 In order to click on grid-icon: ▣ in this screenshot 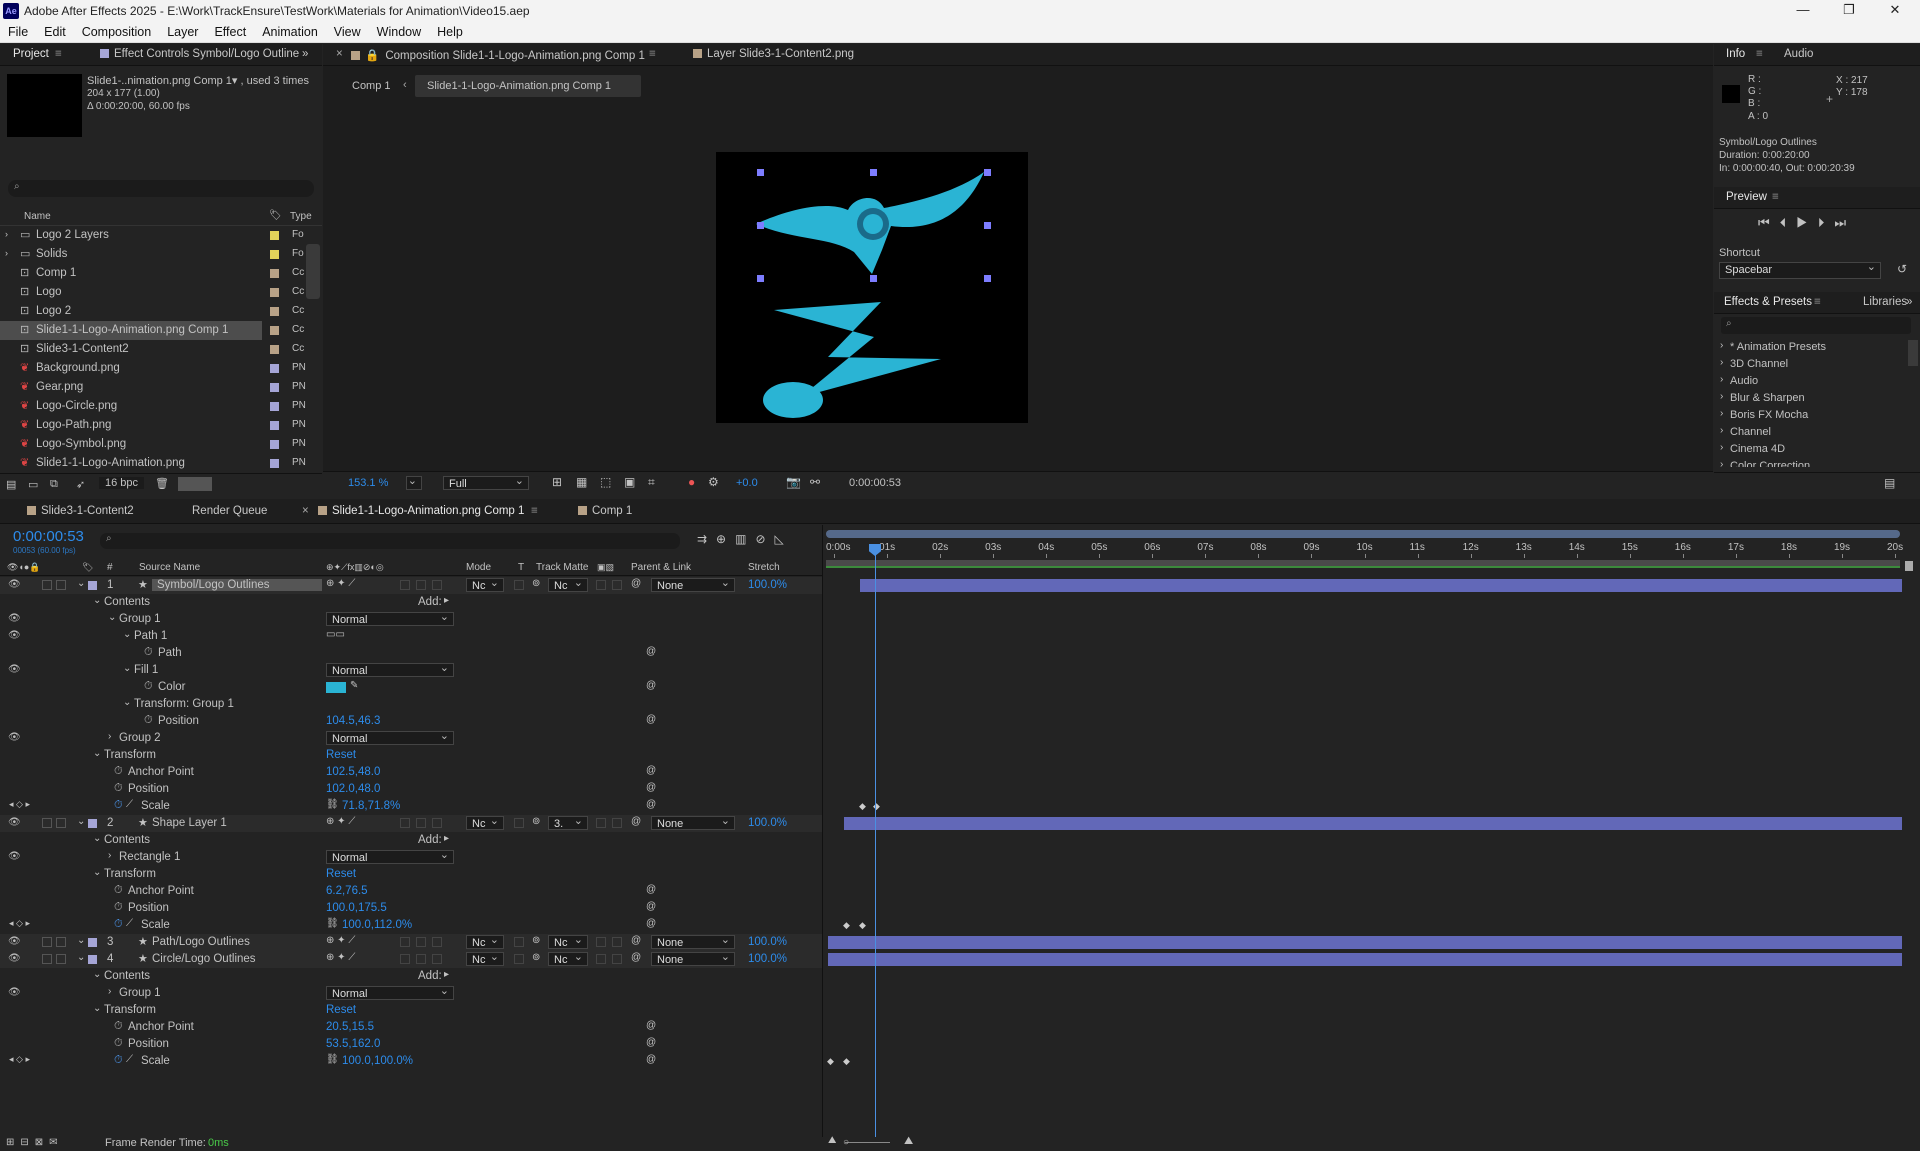, I will do `click(629, 482)`.